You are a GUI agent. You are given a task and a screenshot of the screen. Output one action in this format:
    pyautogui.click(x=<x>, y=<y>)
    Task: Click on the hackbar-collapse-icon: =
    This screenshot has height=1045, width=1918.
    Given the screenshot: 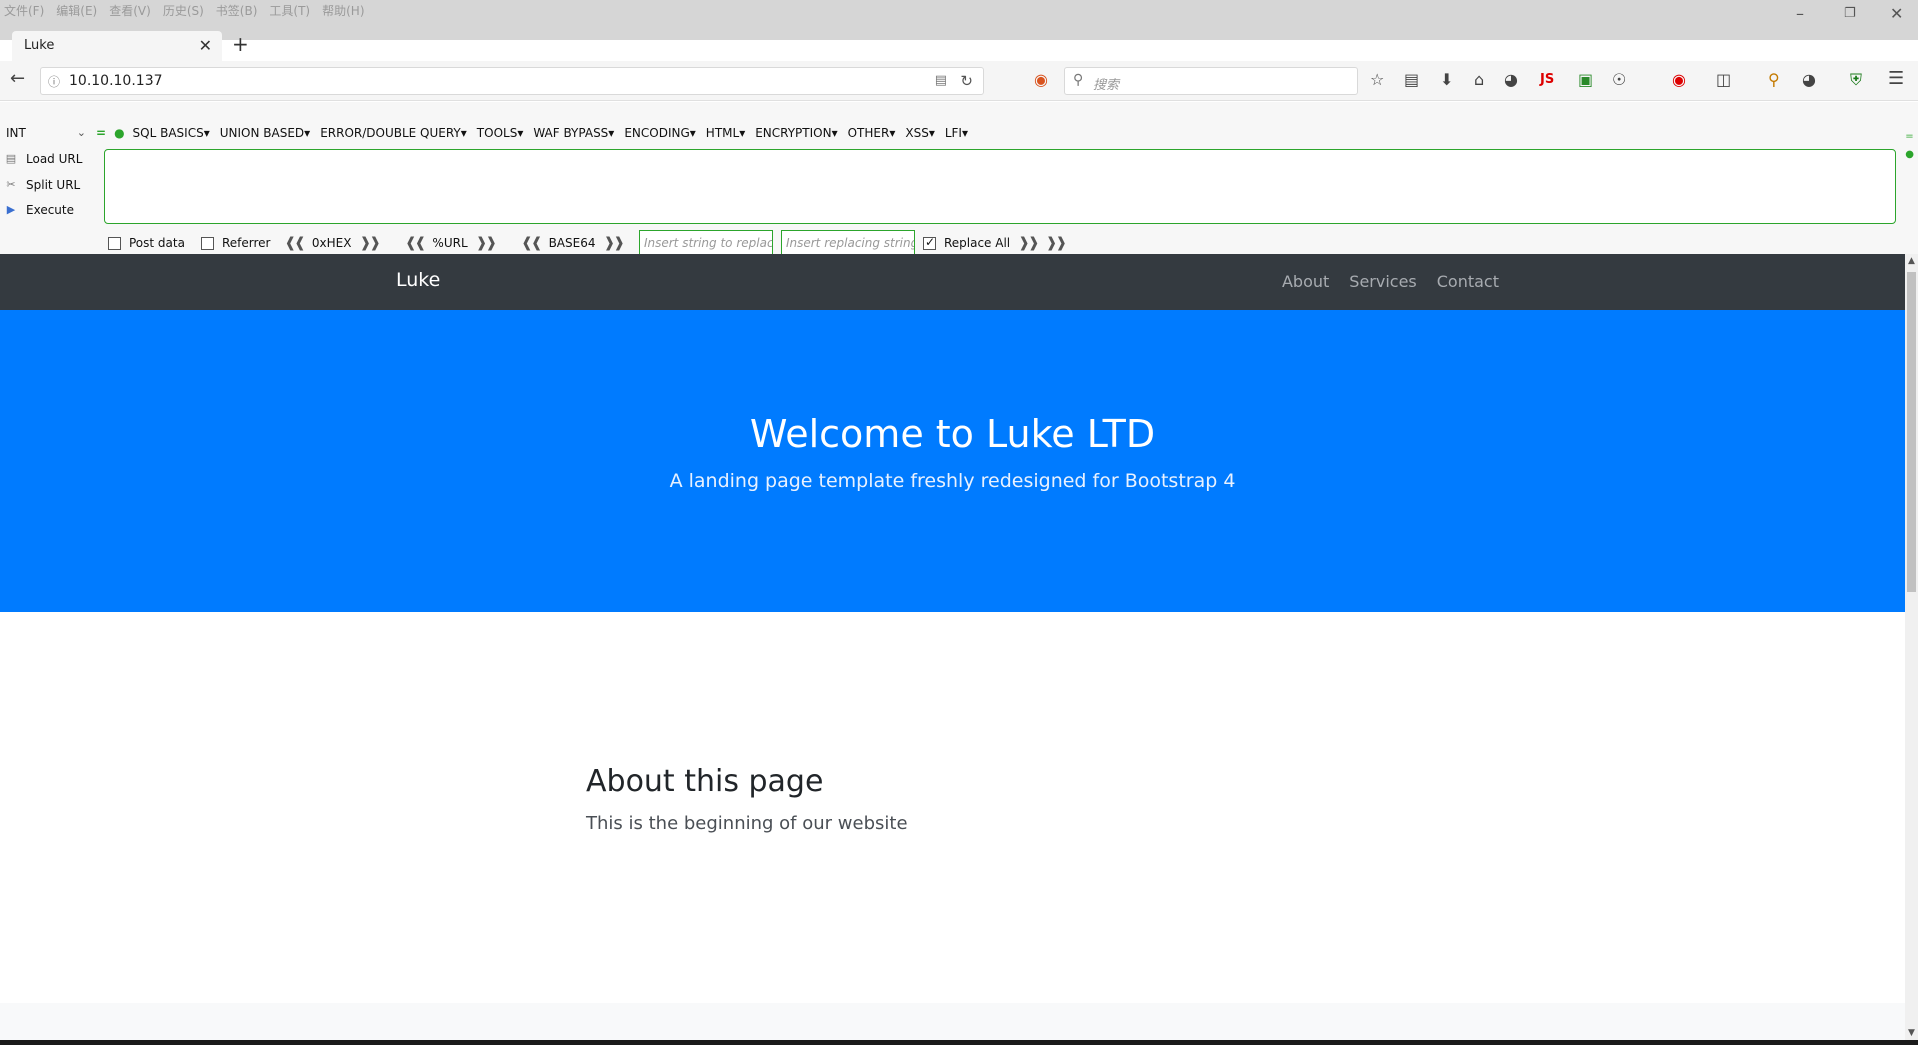 What is the action you would take?
    pyautogui.click(x=101, y=133)
    